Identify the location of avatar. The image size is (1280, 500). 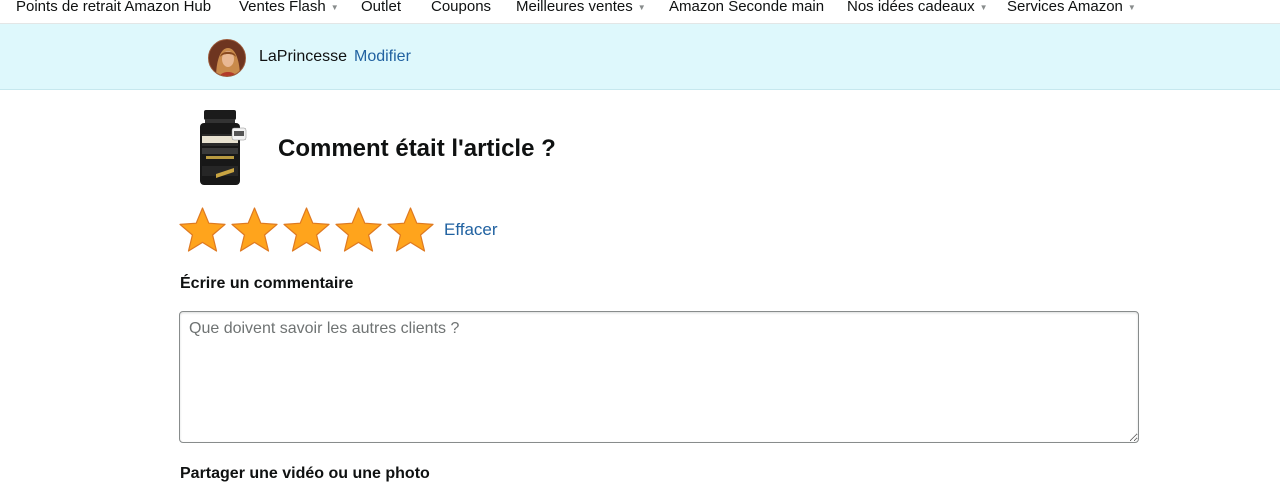
(227, 58).